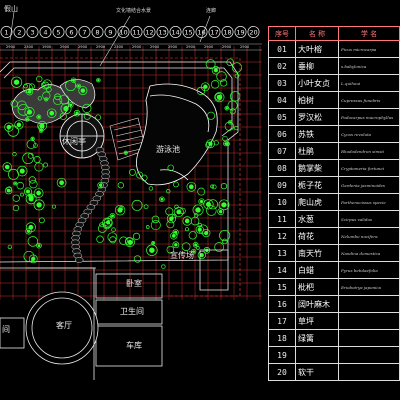 The height and width of the screenshot is (400, 400). Describe the element at coordinates (168, 149) in the screenshot. I see `label-pool: 游泳池` at that location.